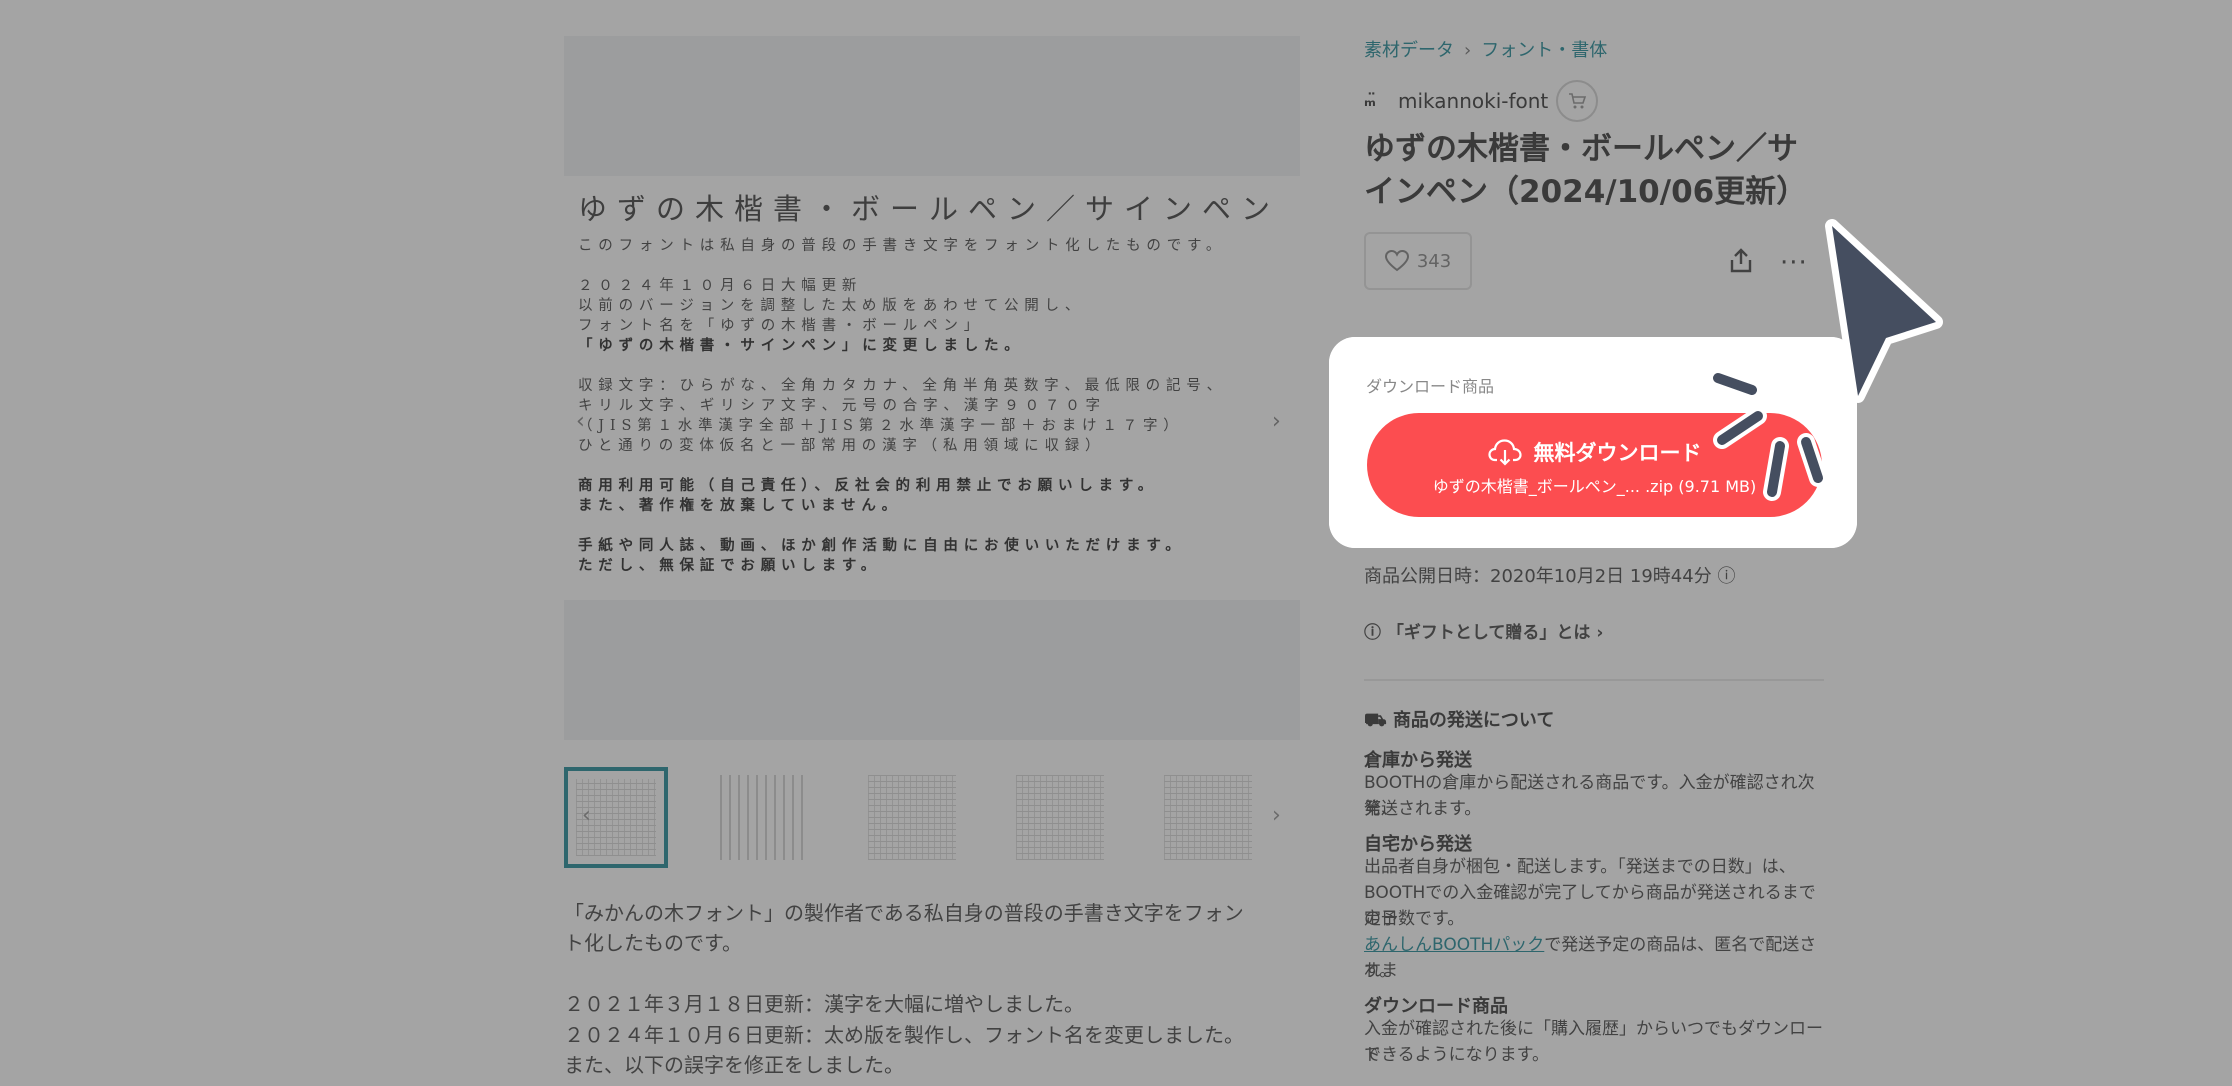  Describe the element at coordinates (904, 1035) in the screenshot. I see `description-line: ２０２４年１０月６日更新：太め版を製作し、フォント名を変更しました。` at that location.